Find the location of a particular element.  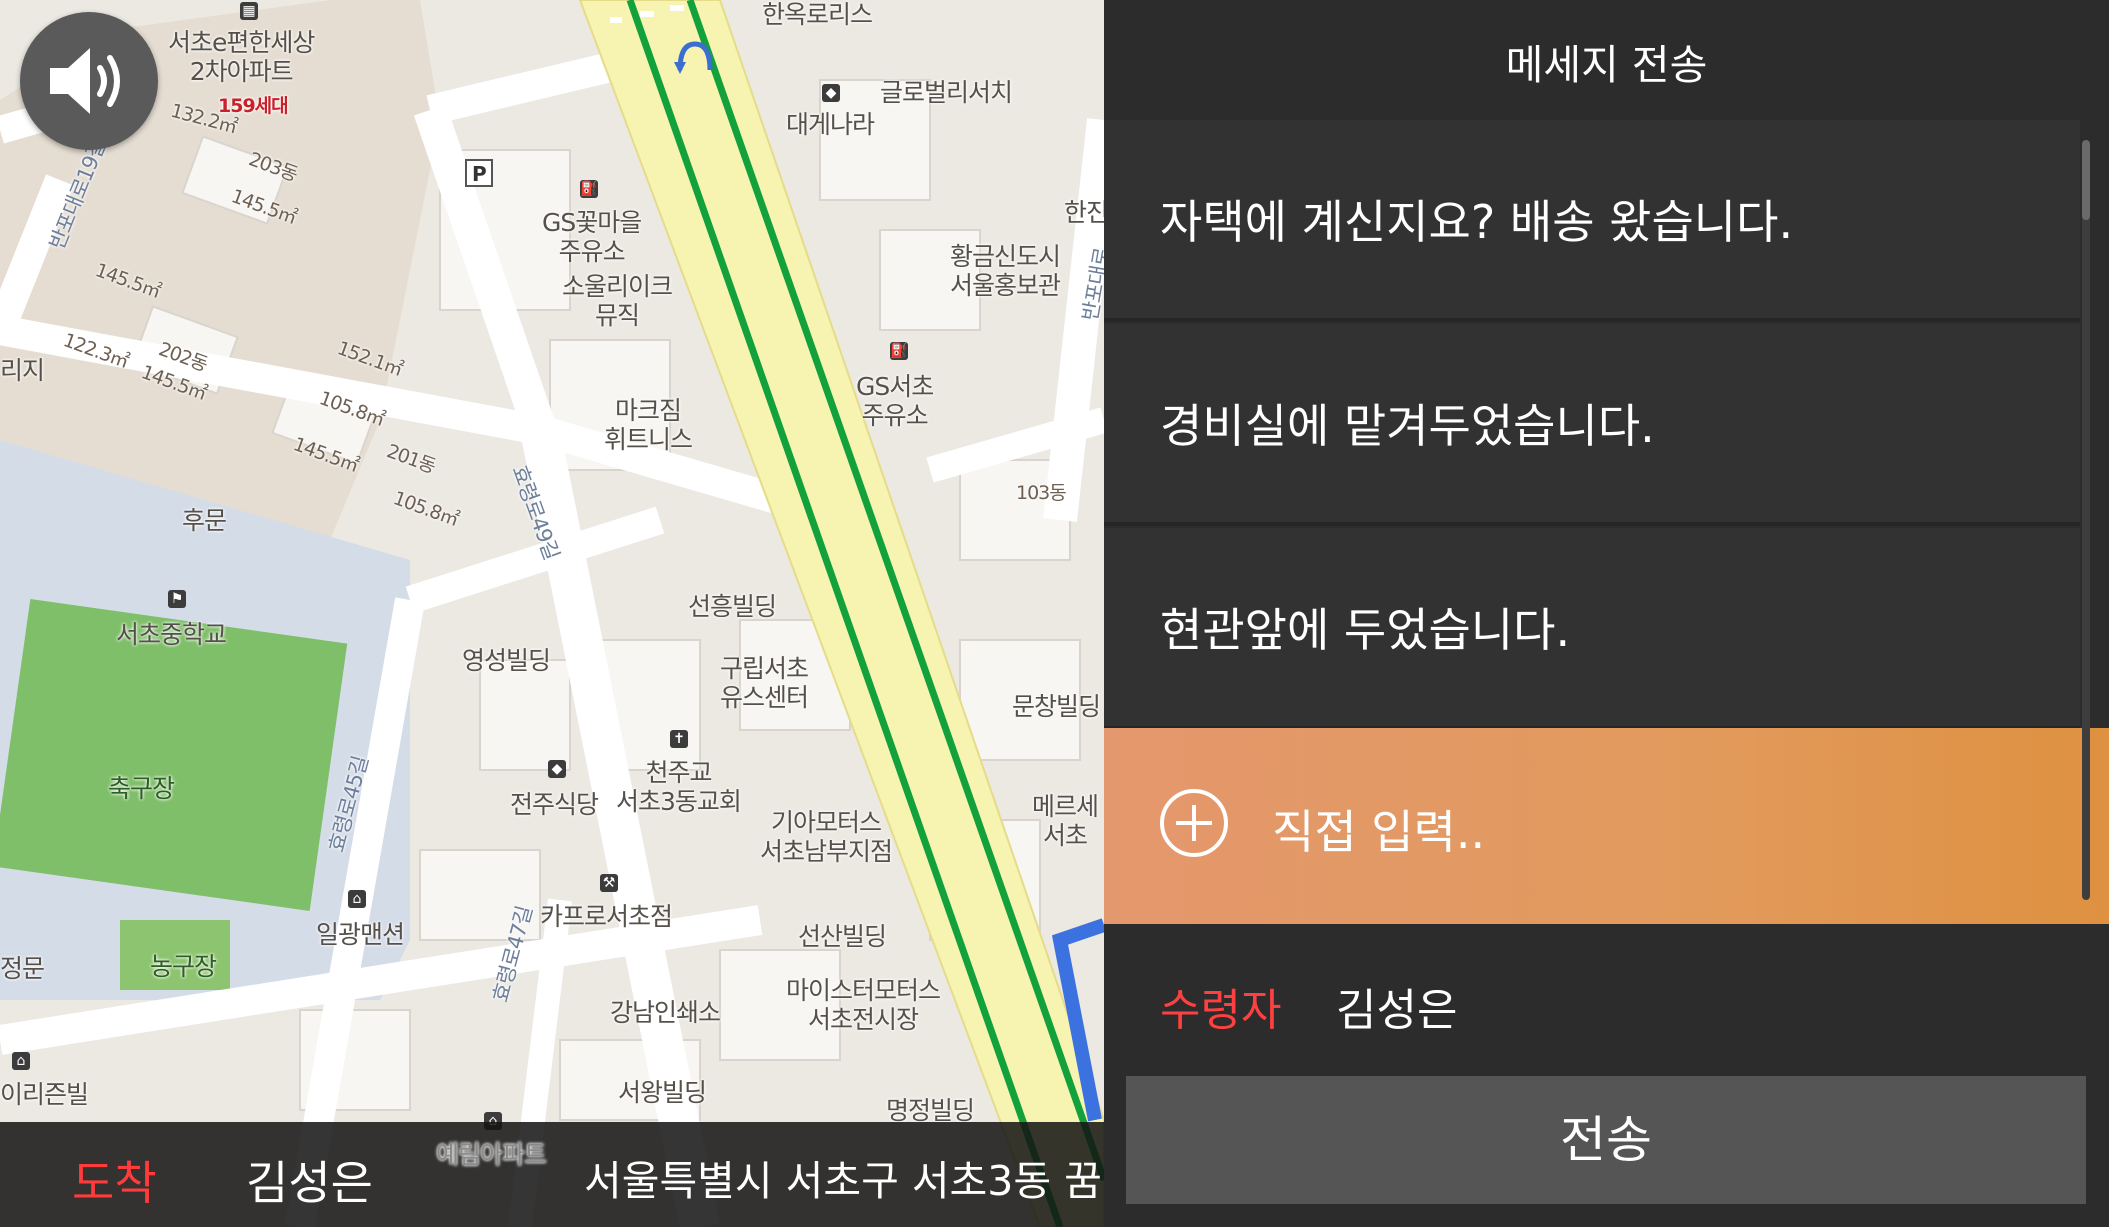

map-label-gas-station: GS꽃마을 주유소 is located at coordinates (592, 237).